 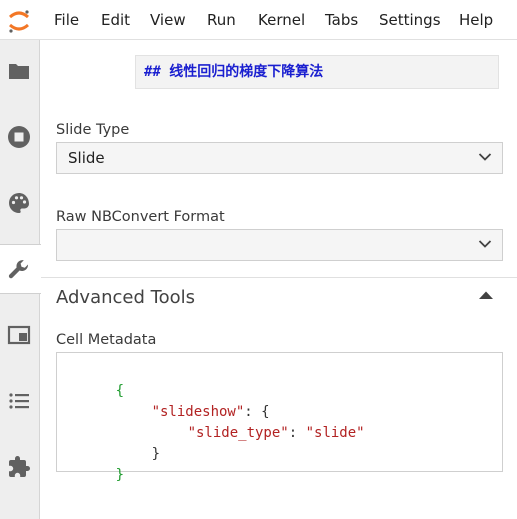 I want to click on json-key-slide-type: "slide_type", so click(x=238, y=433).